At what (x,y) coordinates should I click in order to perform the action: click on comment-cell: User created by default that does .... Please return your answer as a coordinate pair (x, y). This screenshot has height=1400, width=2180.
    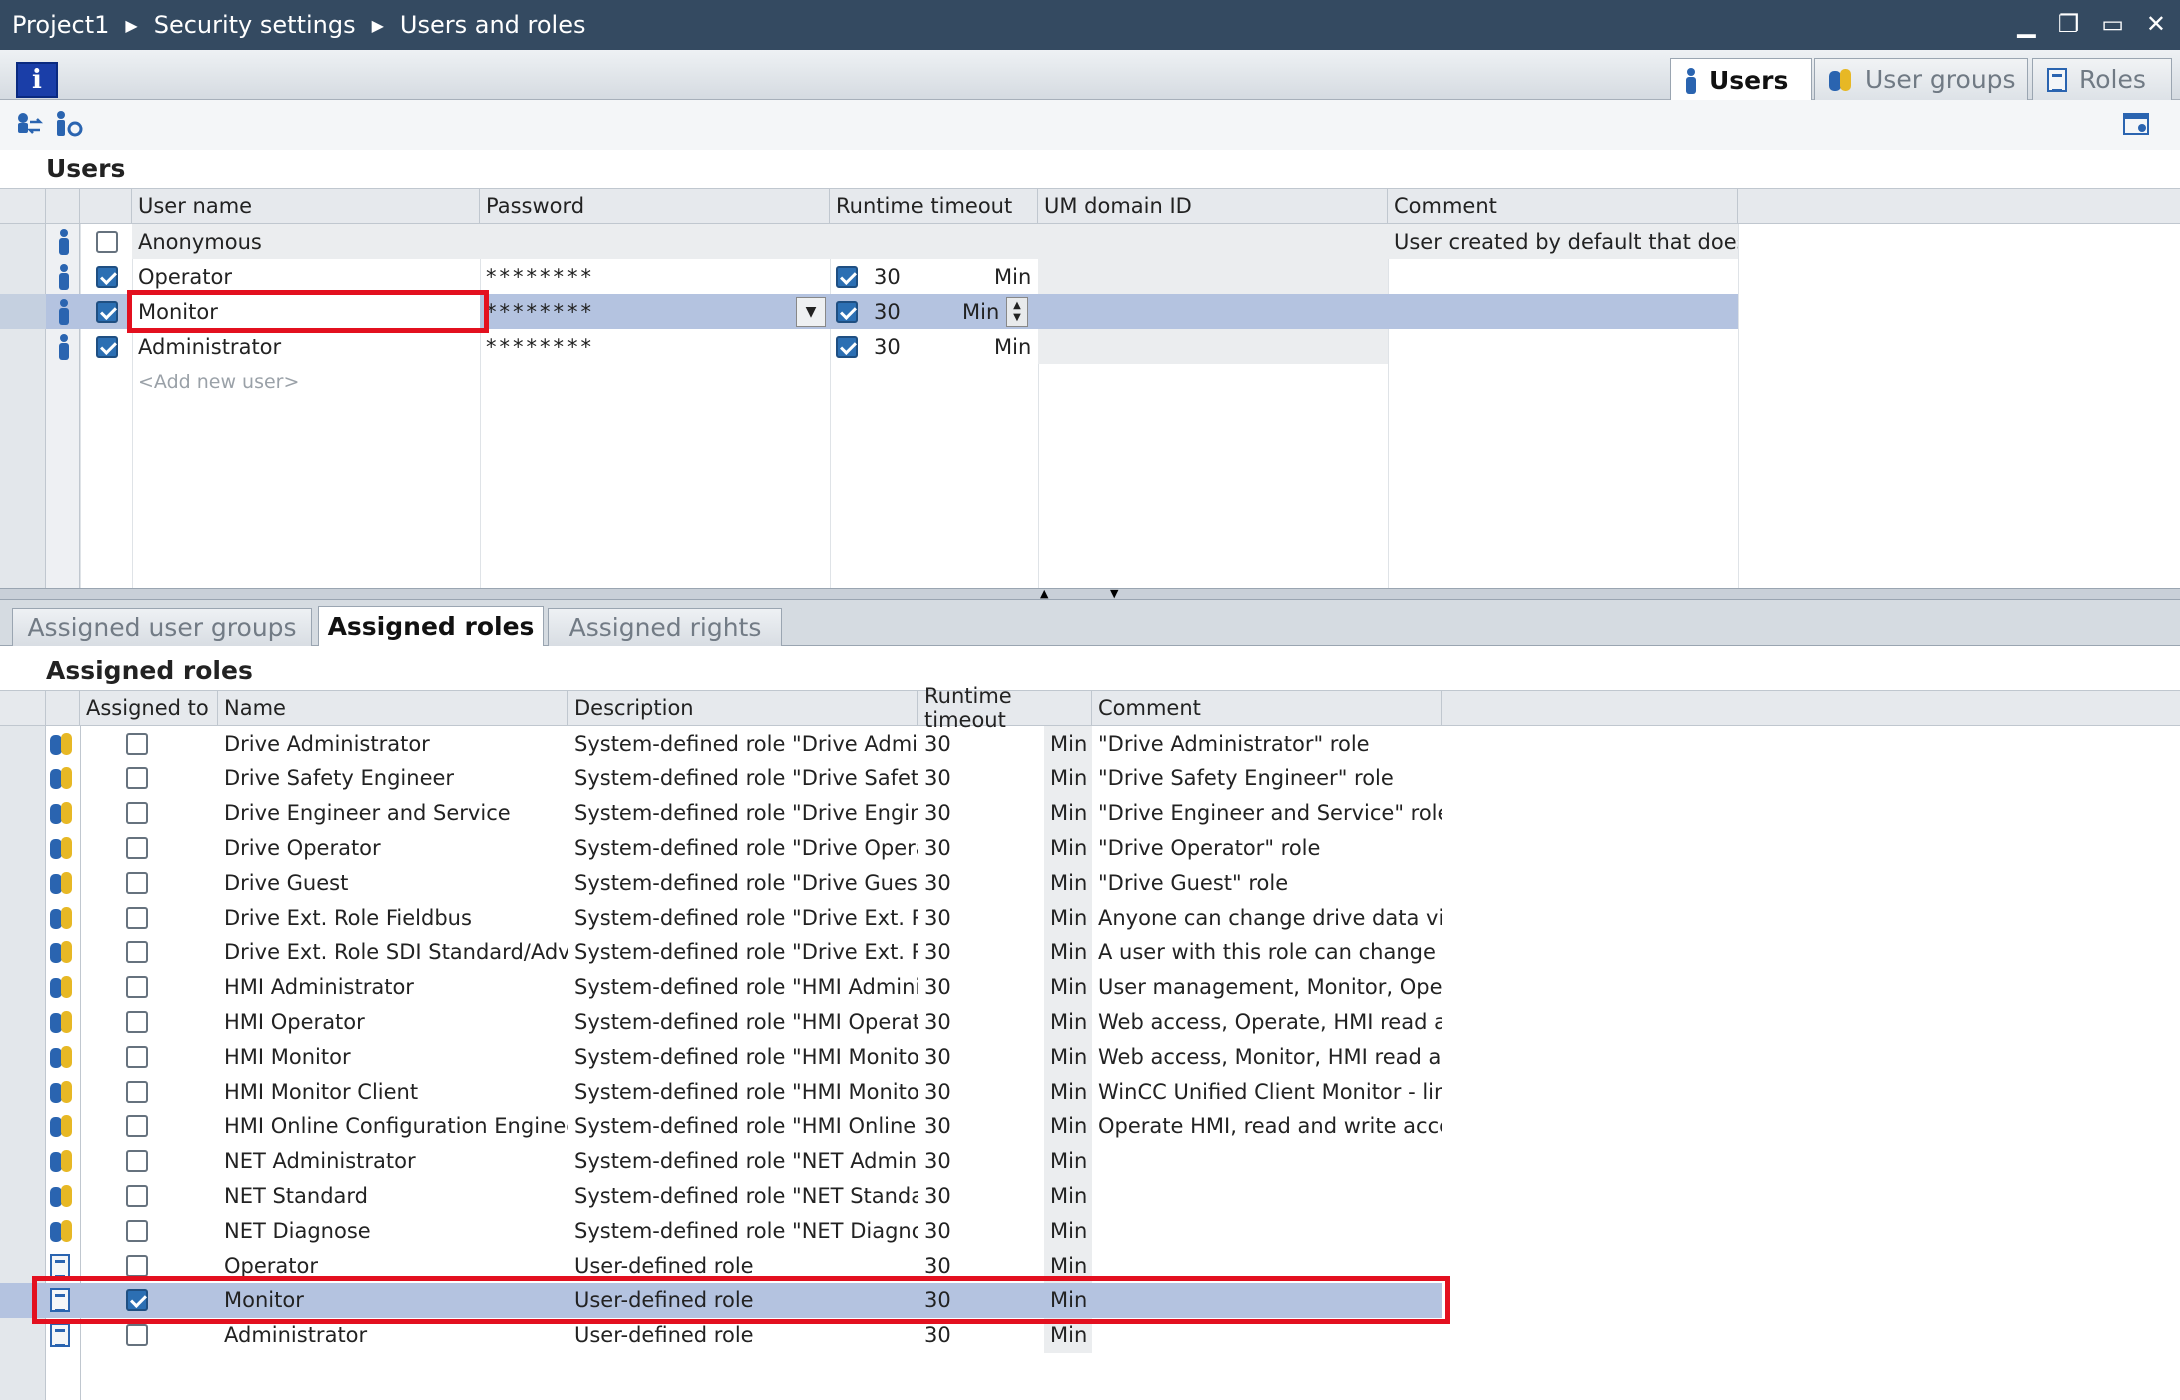
    Looking at the image, I should click on (1563, 241).